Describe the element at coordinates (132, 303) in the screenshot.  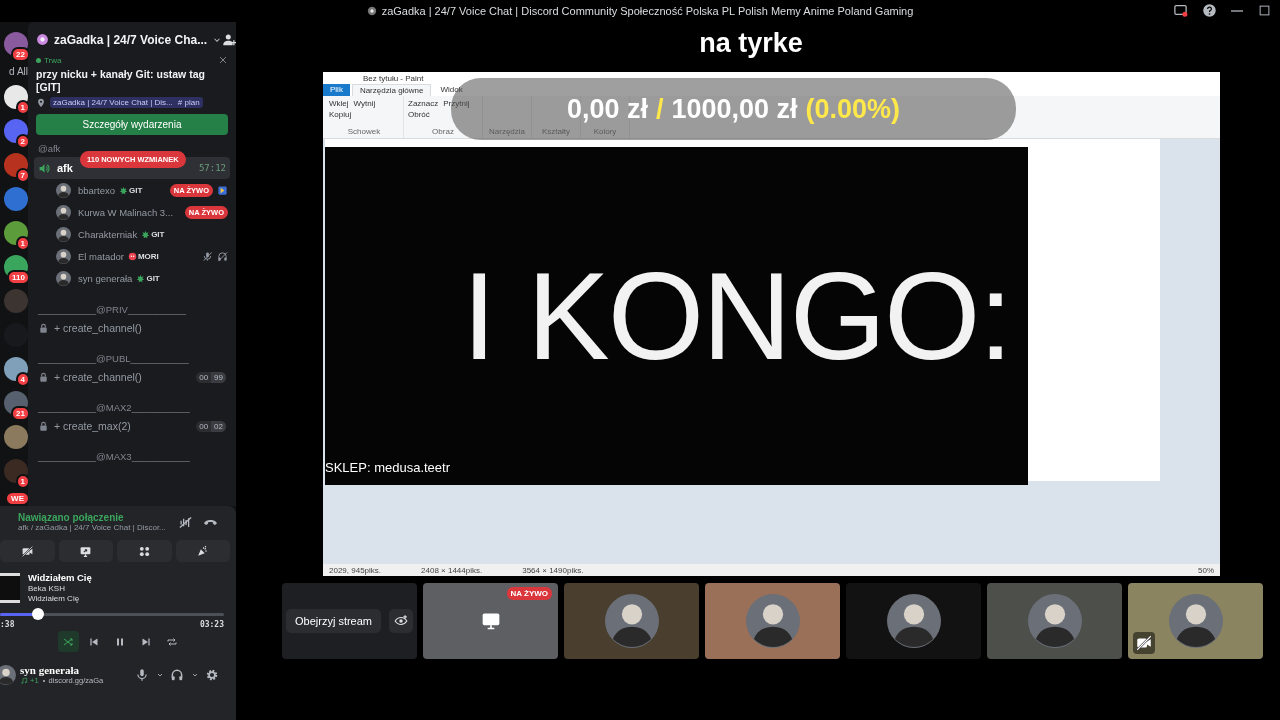
I see `category-label: ___________@PRIV___________` at that location.